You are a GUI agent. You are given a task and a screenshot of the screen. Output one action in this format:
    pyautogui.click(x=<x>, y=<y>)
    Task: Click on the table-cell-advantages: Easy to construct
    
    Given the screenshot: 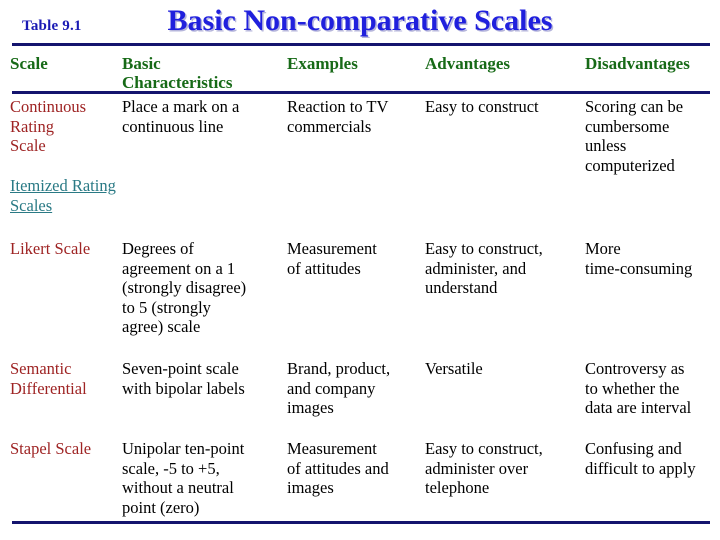 What is the action you would take?
    pyautogui.click(x=482, y=106)
    